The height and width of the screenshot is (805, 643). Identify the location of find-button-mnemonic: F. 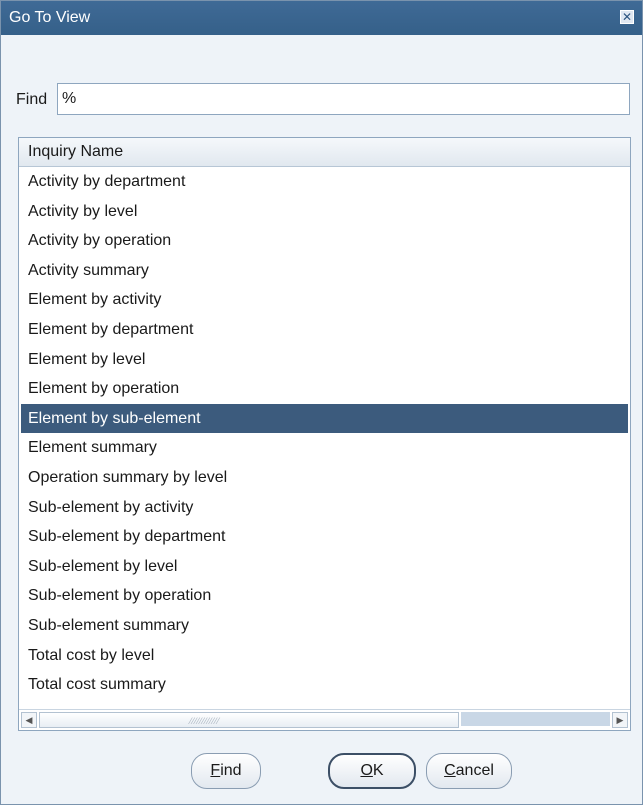
(215, 770).